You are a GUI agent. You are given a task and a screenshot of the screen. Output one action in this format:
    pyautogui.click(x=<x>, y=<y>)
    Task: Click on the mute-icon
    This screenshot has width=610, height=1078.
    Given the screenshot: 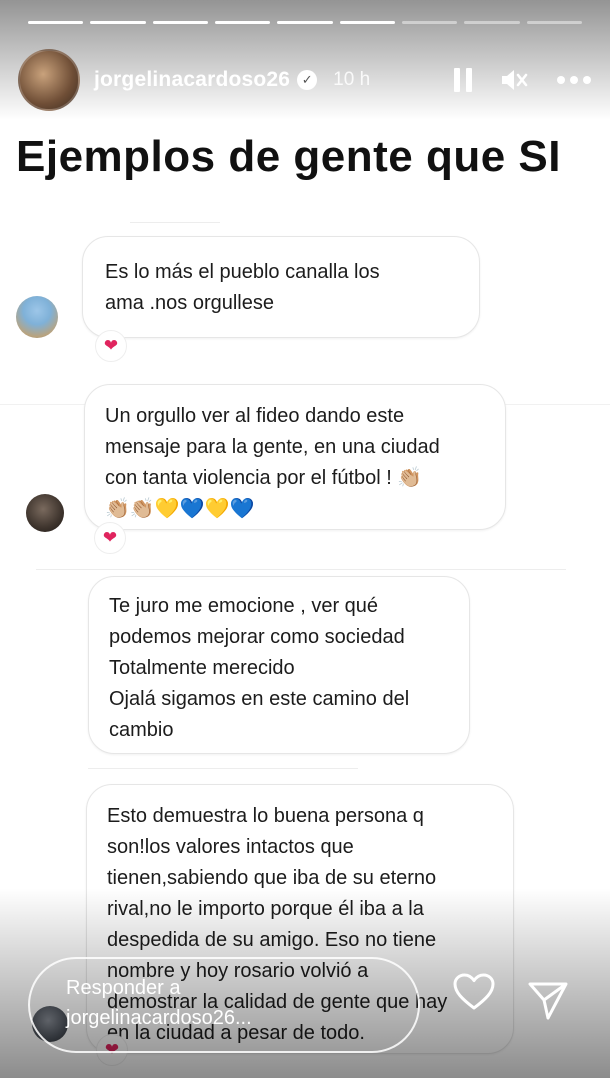 What is the action you would take?
    pyautogui.click(x=514, y=80)
    